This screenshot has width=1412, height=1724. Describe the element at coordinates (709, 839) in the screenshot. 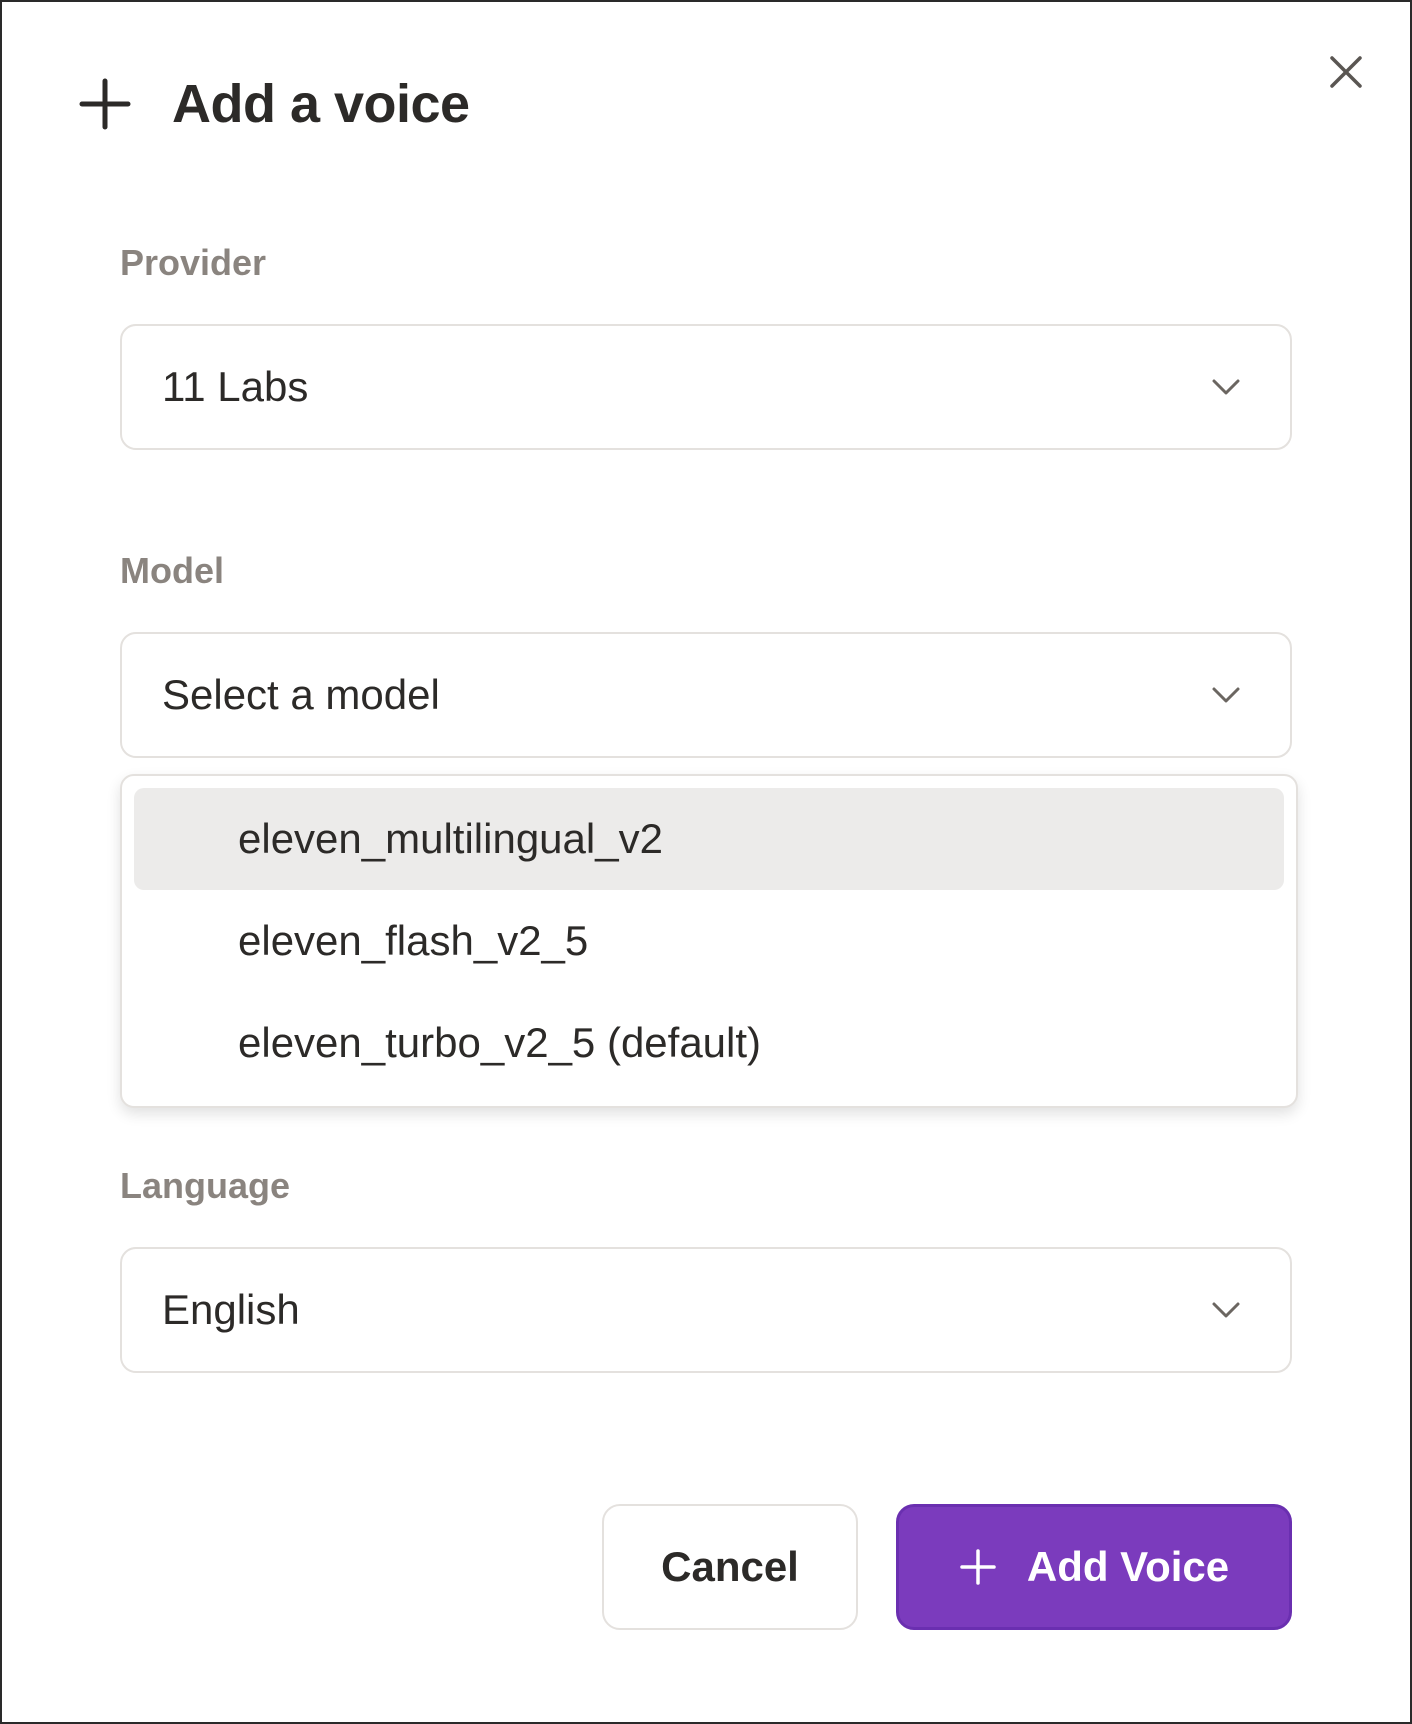

I see `model-option-eleven-multilingual-v2: eleven_multilingual_v2` at that location.